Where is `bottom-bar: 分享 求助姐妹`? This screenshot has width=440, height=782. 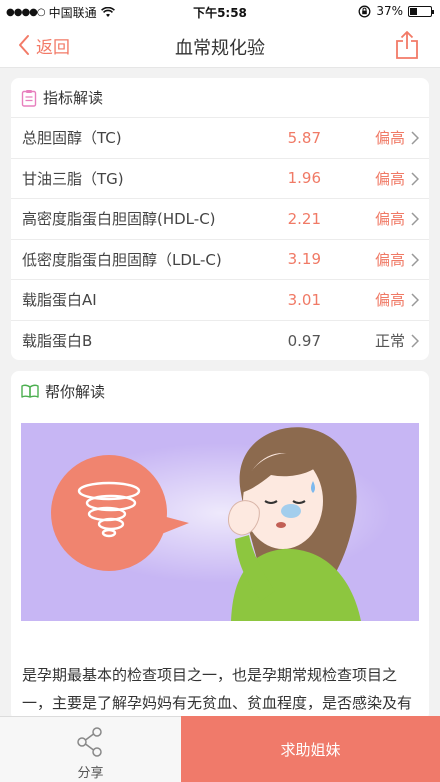
bottom-bar: 分享 求助姐妹 is located at coordinates (220, 749).